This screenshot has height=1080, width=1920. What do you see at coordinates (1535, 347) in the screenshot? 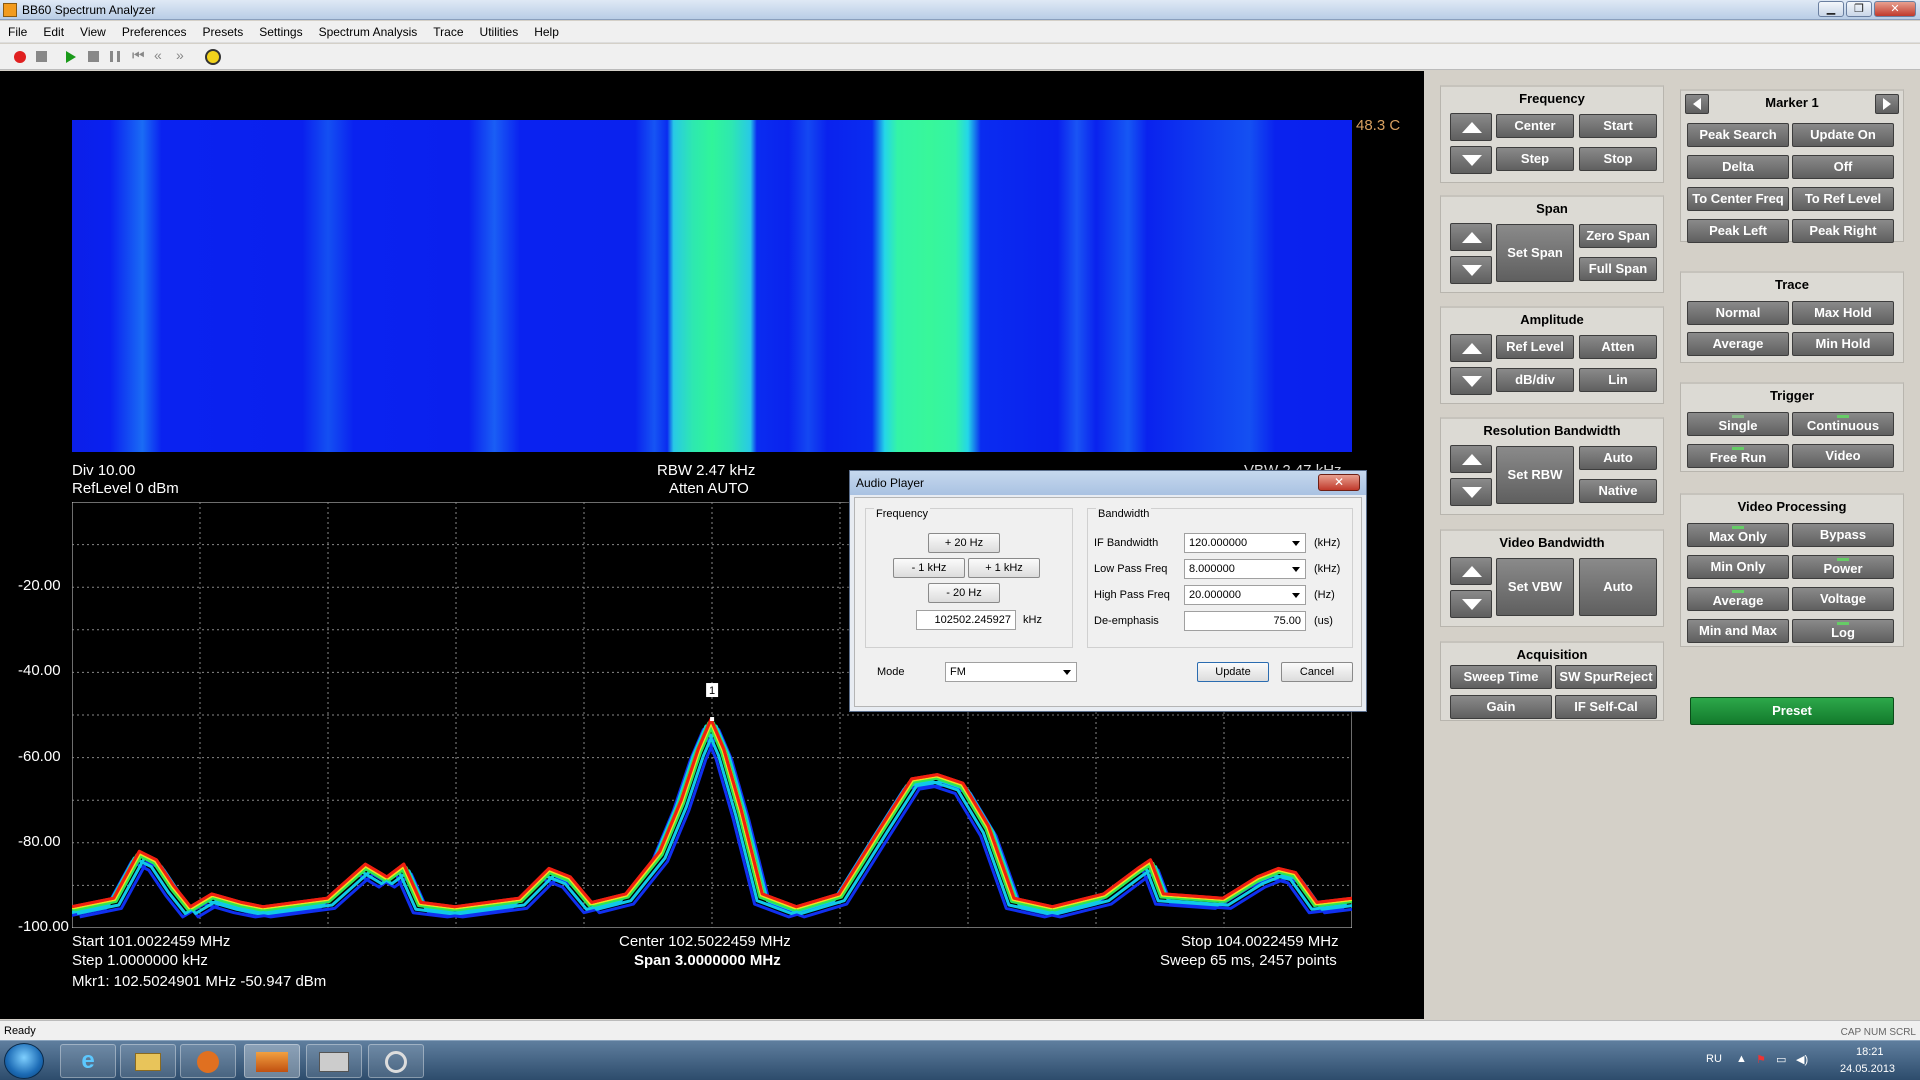
I see `ref-level-button: Ref Level` at bounding box center [1535, 347].